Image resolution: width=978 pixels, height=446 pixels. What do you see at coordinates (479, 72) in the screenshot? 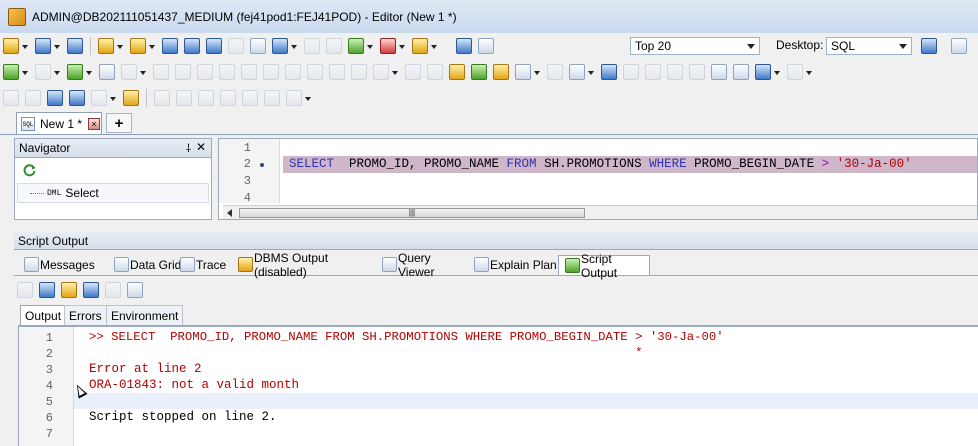
I see `format-icon` at bounding box center [479, 72].